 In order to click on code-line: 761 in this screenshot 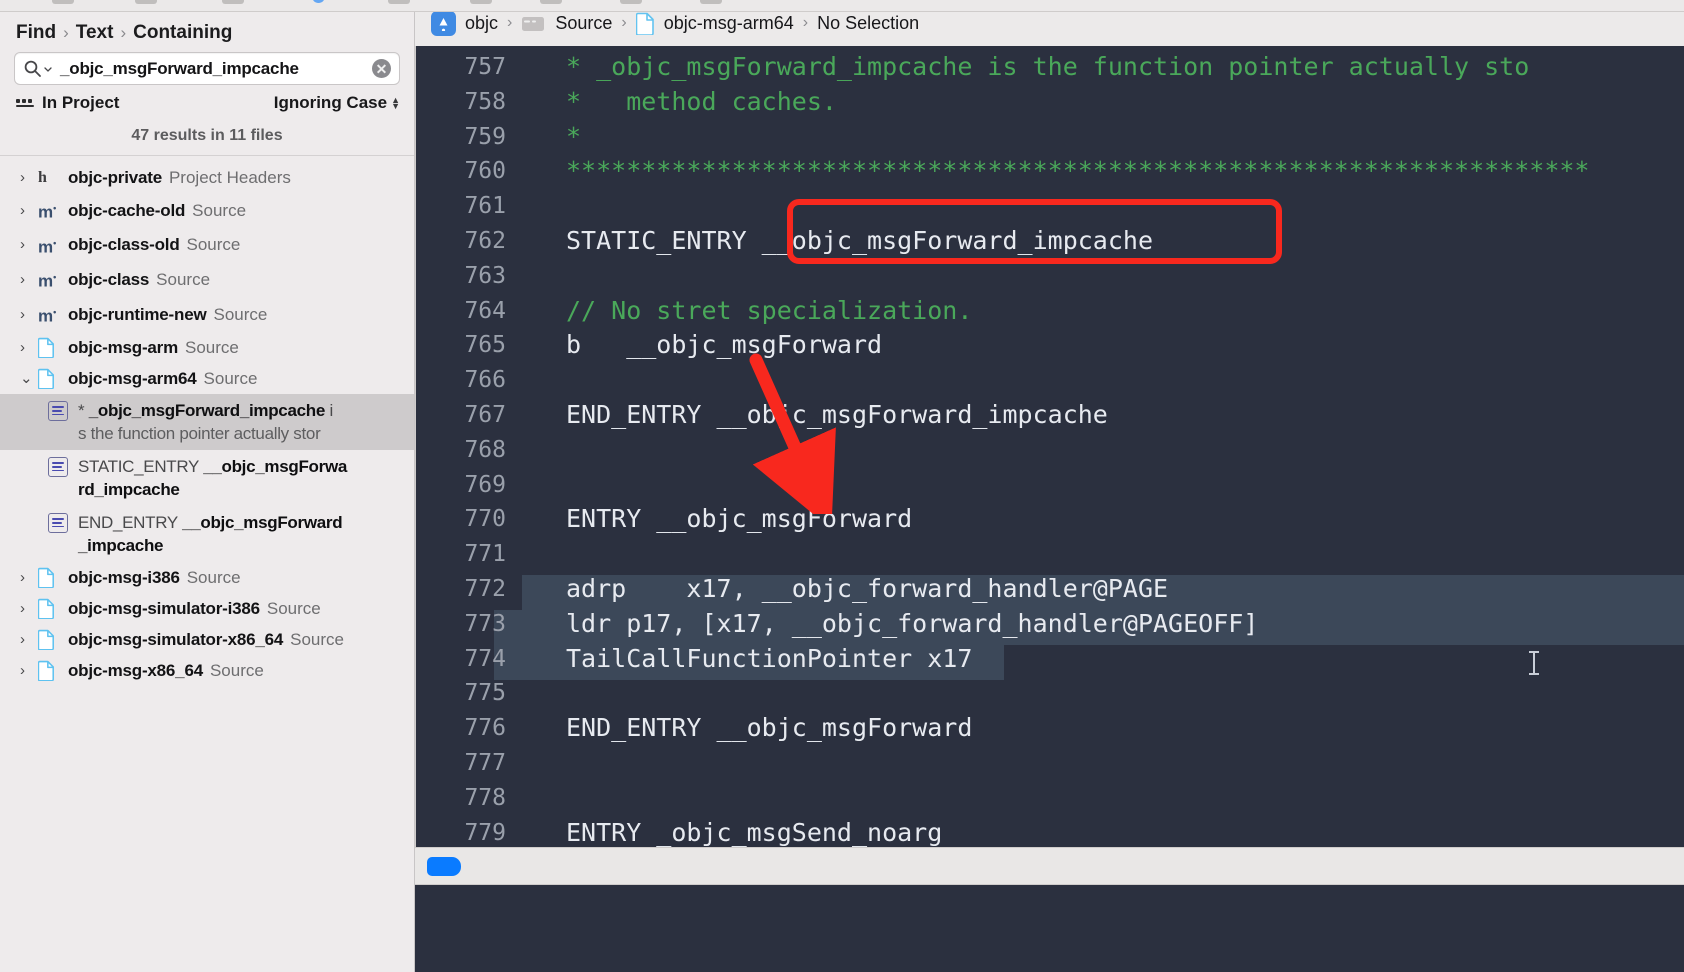, I will do `click(1050, 206)`.